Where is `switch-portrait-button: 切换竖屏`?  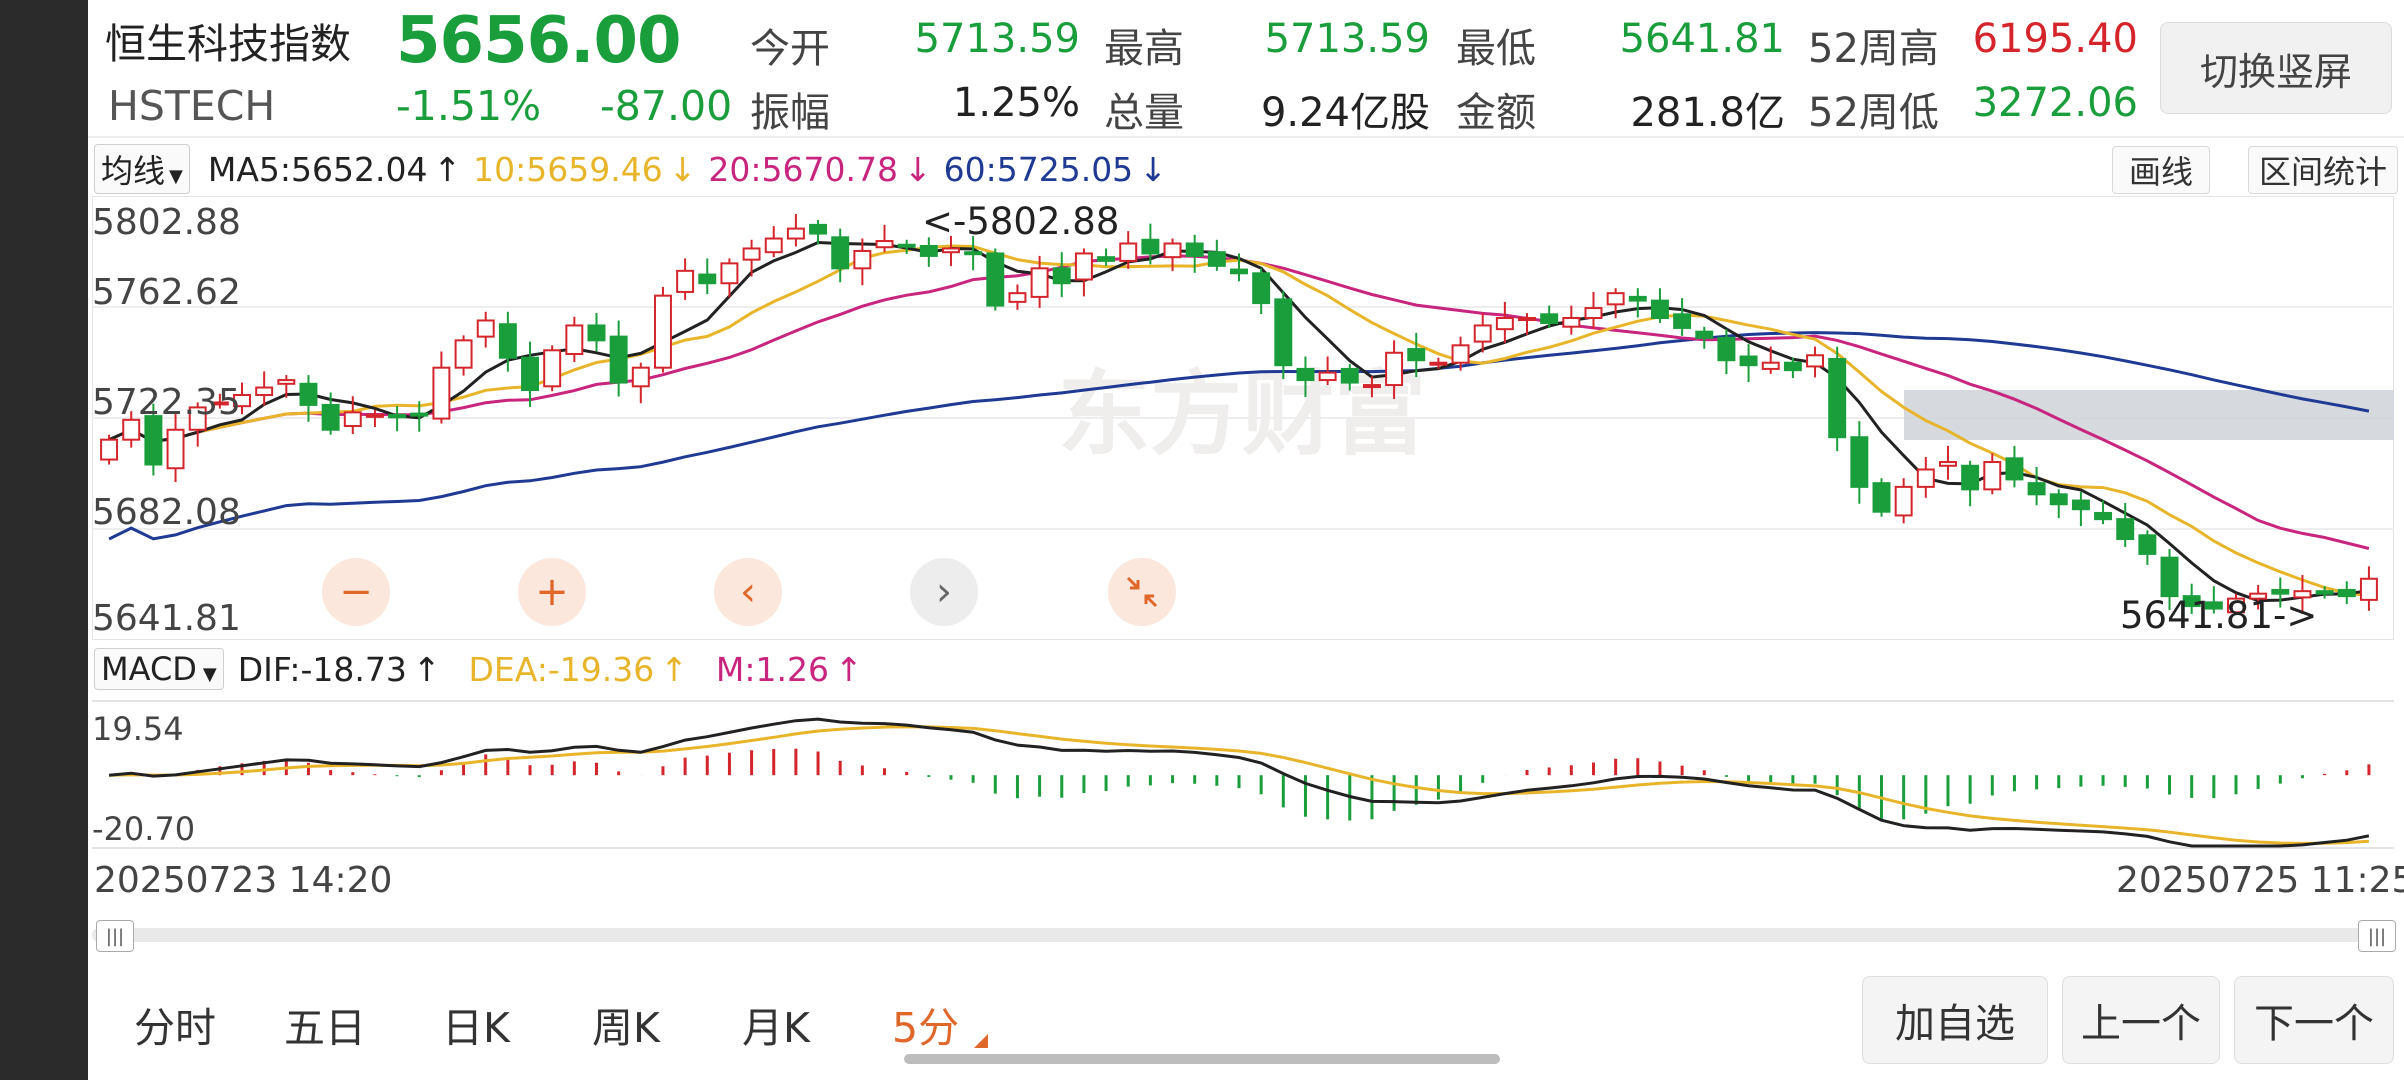 switch-portrait-button: 切换竖屏 is located at coordinates (2276, 68).